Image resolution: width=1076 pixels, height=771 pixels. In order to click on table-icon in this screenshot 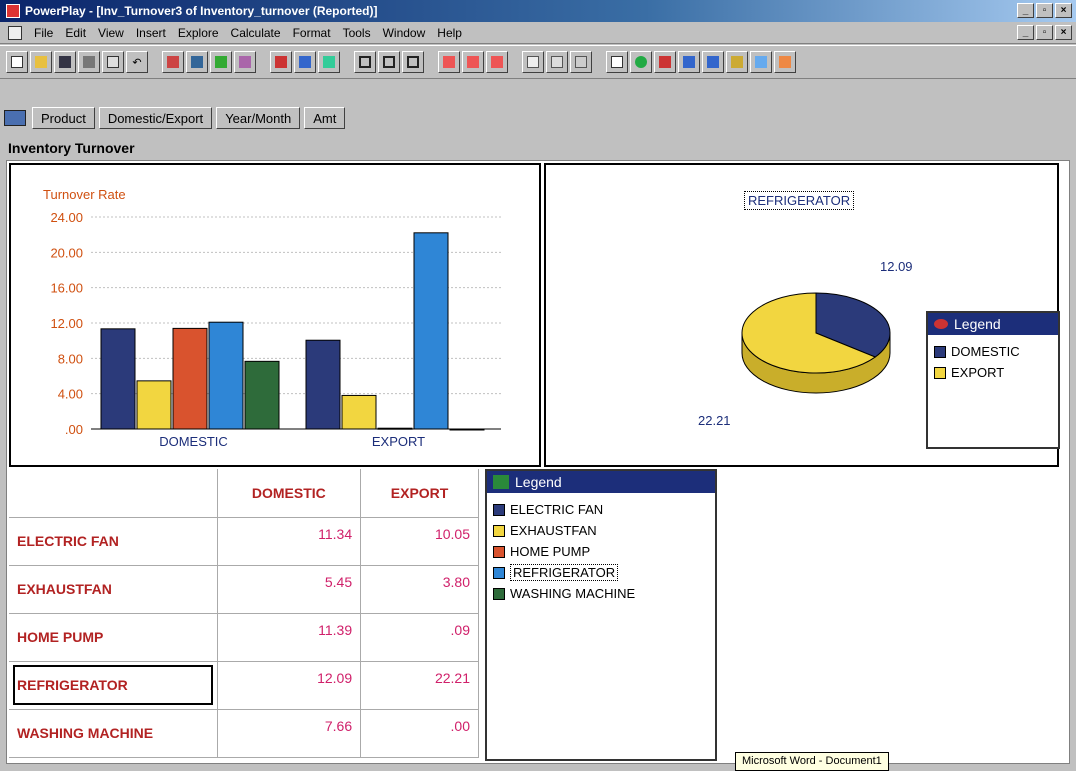, I will do `click(581, 62)`.